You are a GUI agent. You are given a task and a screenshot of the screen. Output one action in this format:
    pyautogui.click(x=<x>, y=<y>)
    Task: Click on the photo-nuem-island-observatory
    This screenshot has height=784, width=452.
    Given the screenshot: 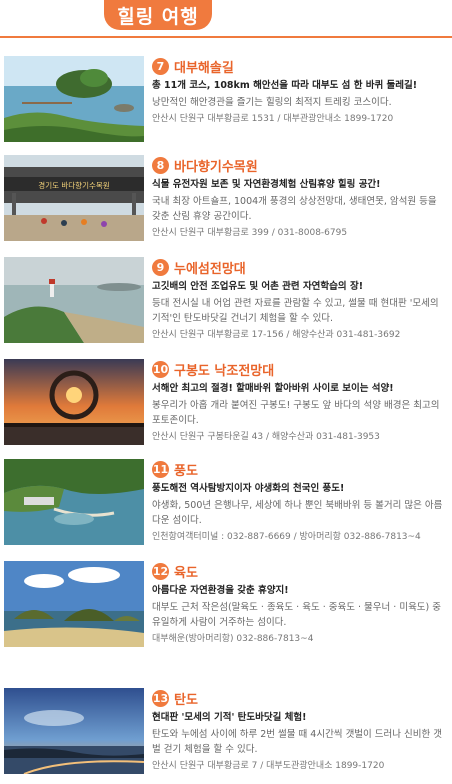 What is the action you would take?
    pyautogui.click(x=74, y=300)
    